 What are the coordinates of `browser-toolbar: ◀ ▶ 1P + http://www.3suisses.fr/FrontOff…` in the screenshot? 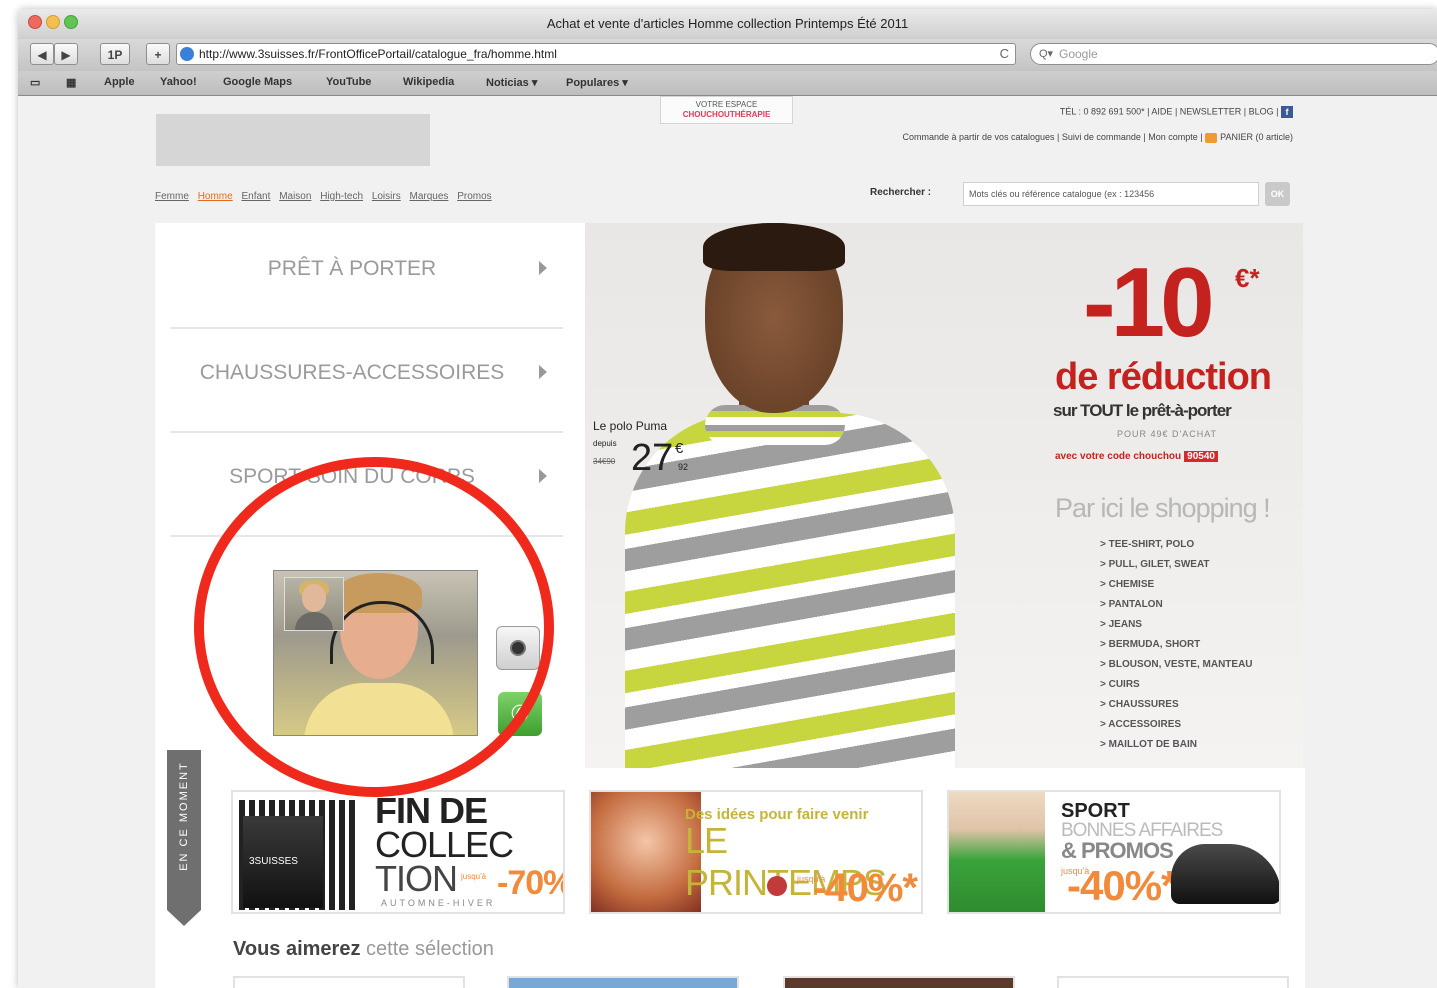 It's located at (727, 55).